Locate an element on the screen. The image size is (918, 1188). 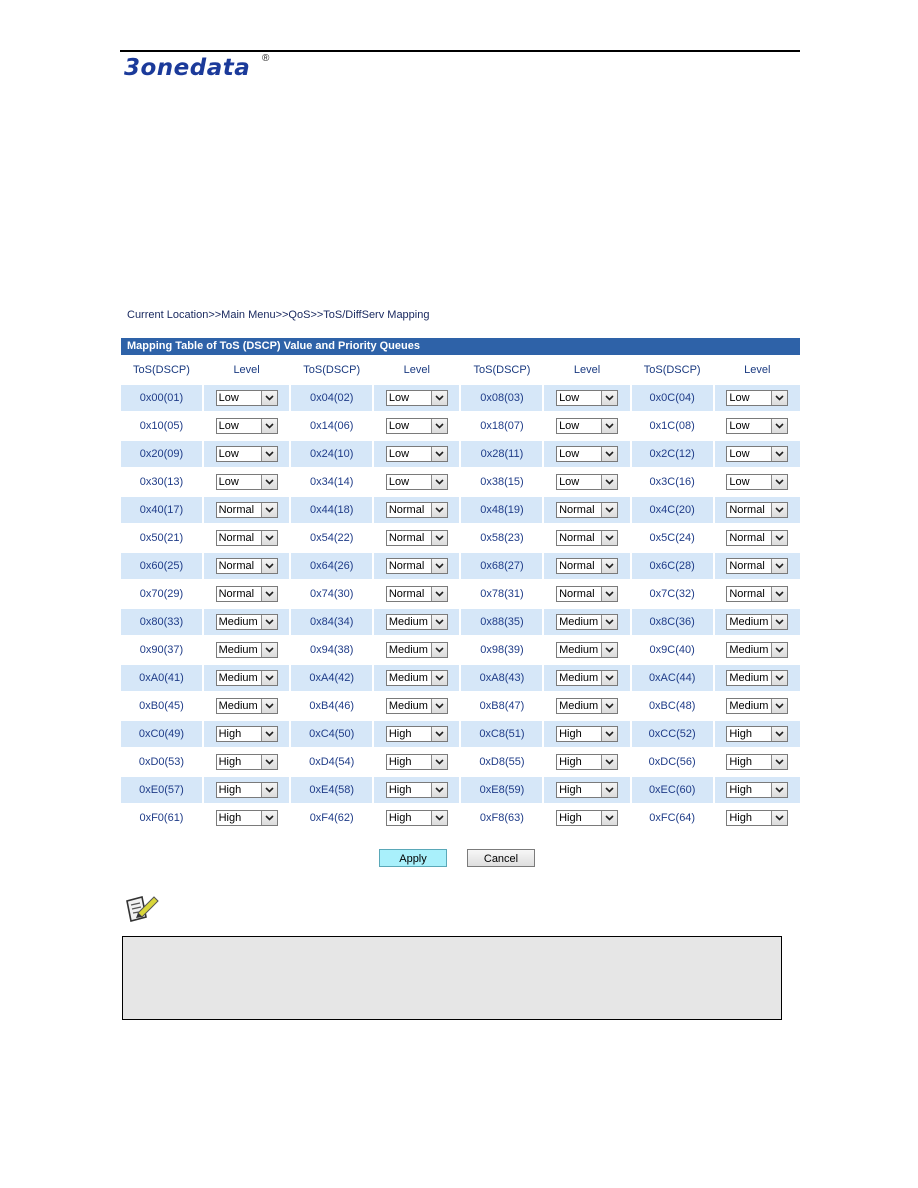
apply-button: Apply is located at coordinates (413, 858).